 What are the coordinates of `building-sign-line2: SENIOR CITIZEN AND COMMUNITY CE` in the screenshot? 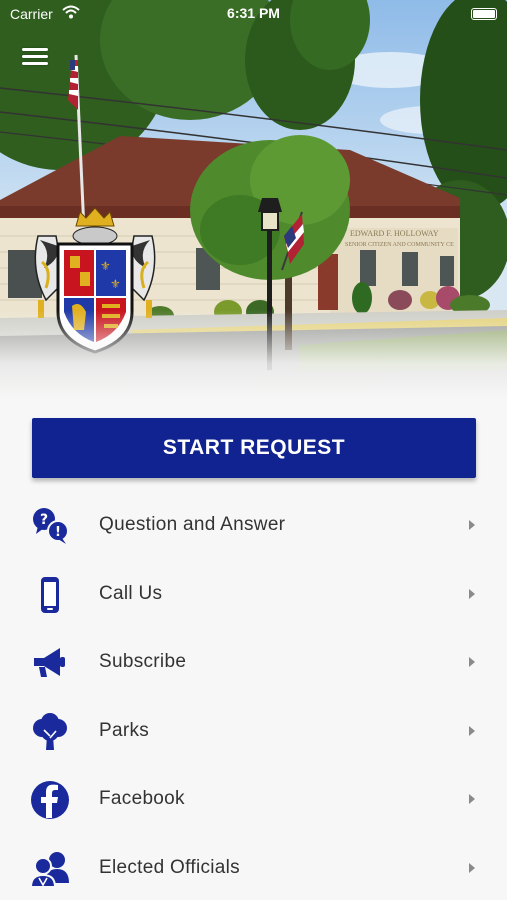 It's located at (399, 245).